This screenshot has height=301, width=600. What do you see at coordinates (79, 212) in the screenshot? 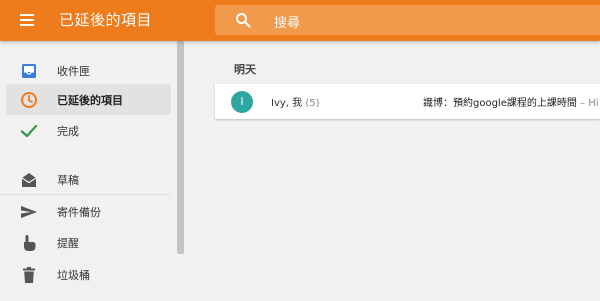
I see `sidebar-item-label: 寄件備份` at bounding box center [79, 212].